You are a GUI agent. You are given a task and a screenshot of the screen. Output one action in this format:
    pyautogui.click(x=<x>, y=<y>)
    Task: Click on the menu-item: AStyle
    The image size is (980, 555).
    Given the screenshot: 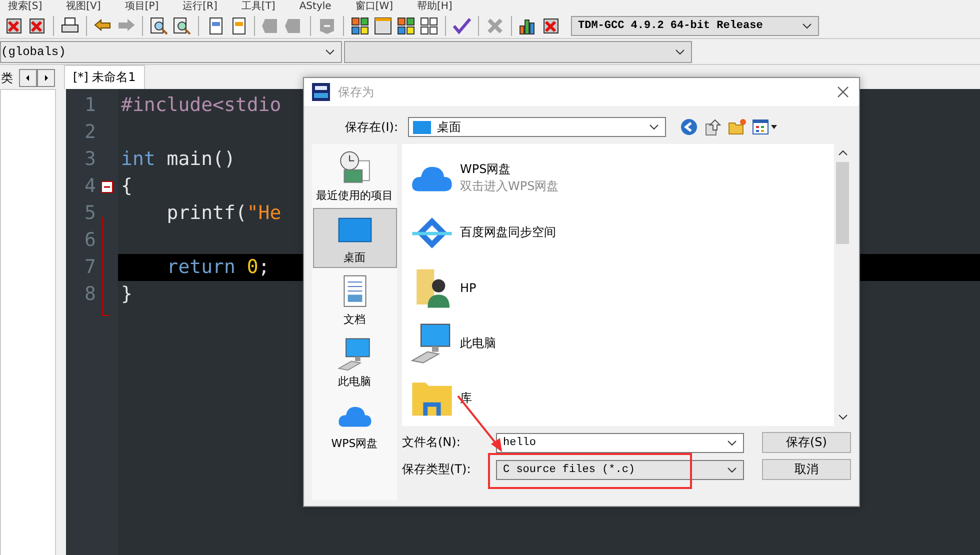 What is the action you would take?
    pyautogui.click(x=315, y=6)
    